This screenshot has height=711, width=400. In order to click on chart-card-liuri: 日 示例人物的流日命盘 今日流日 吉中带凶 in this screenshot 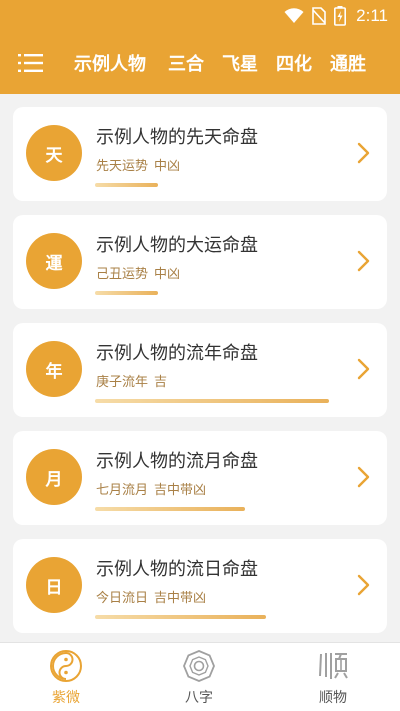, I will do `click(200, 586)`.